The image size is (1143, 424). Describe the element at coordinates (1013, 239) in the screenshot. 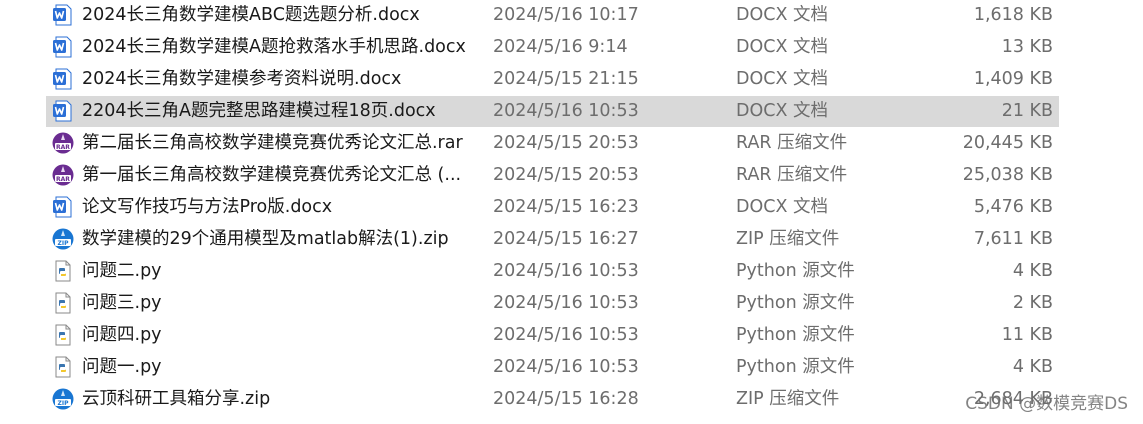

I see `file-size: 7,611 KB` at that location.